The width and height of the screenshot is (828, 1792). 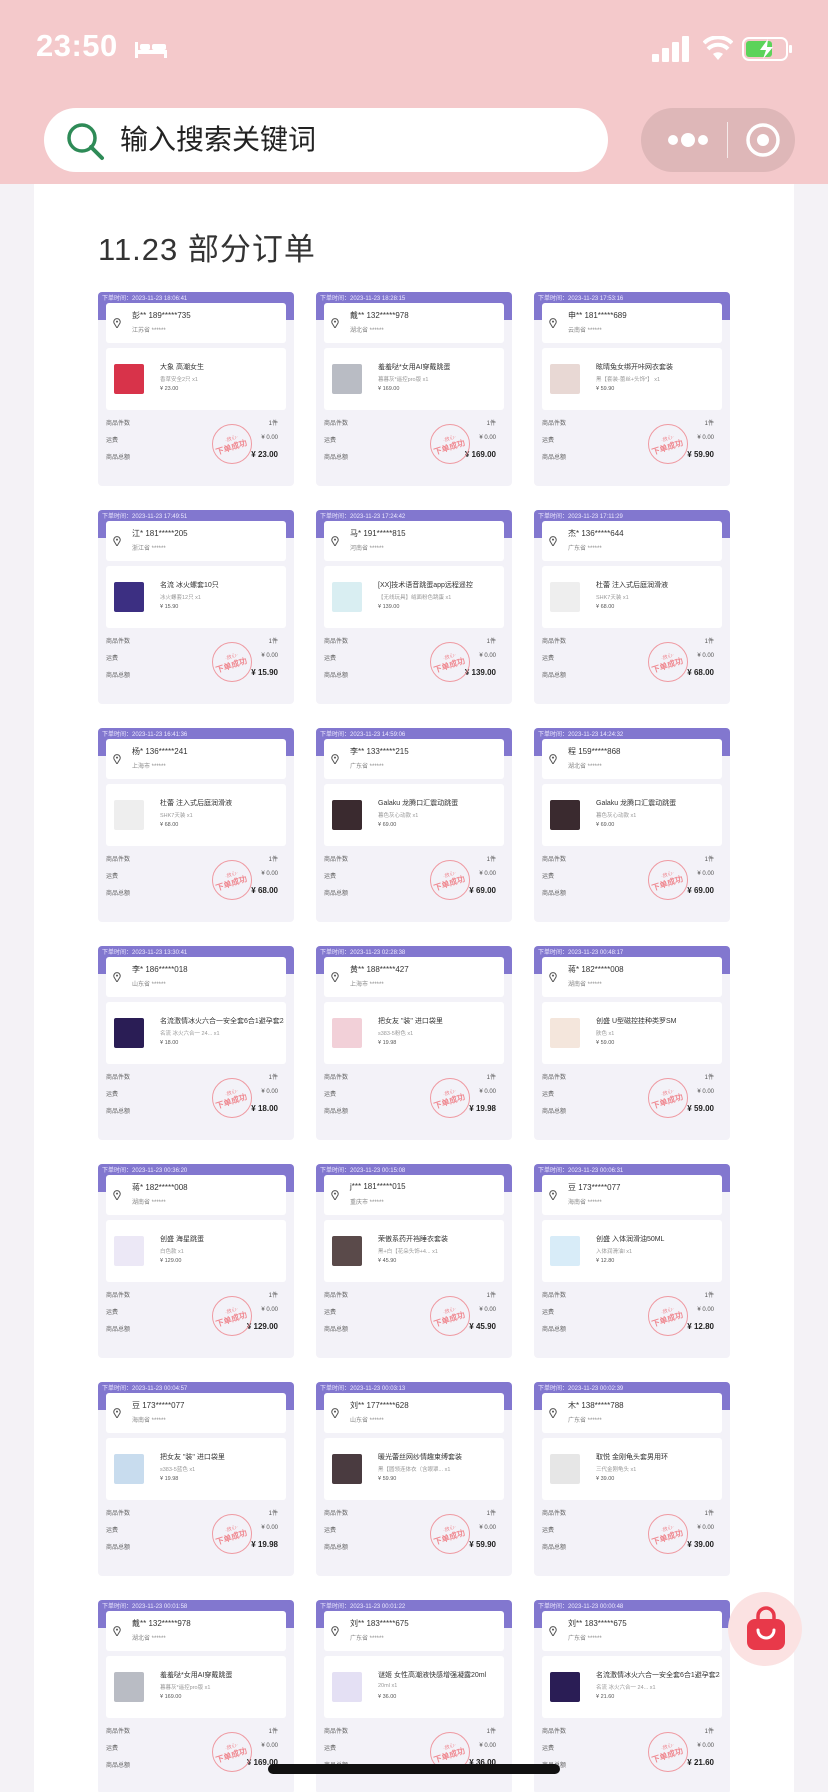 I want to click on product-box: 杜蕾 注入式后庭润滑液 SHK7天装 x1 ¥ 68.00, so click(x=632, y=597).